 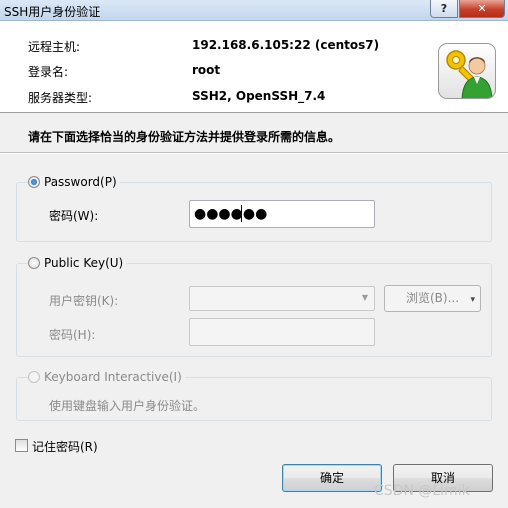 I want to click on server-type-value: SSH2, OpenSSH_7.4, so click(x=259, y=96).